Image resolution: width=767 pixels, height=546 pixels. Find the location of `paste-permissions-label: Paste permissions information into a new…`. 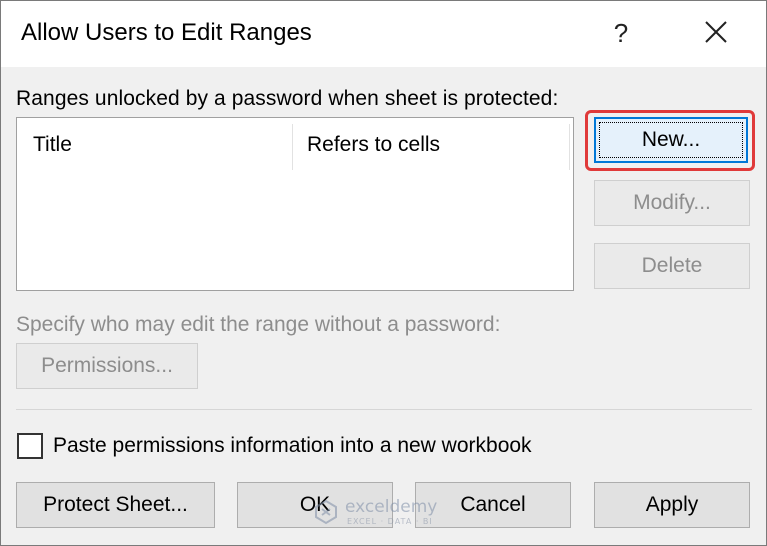

paste-permissions-label: Paste permissions information into a new… is located at coordinates (292, 446).